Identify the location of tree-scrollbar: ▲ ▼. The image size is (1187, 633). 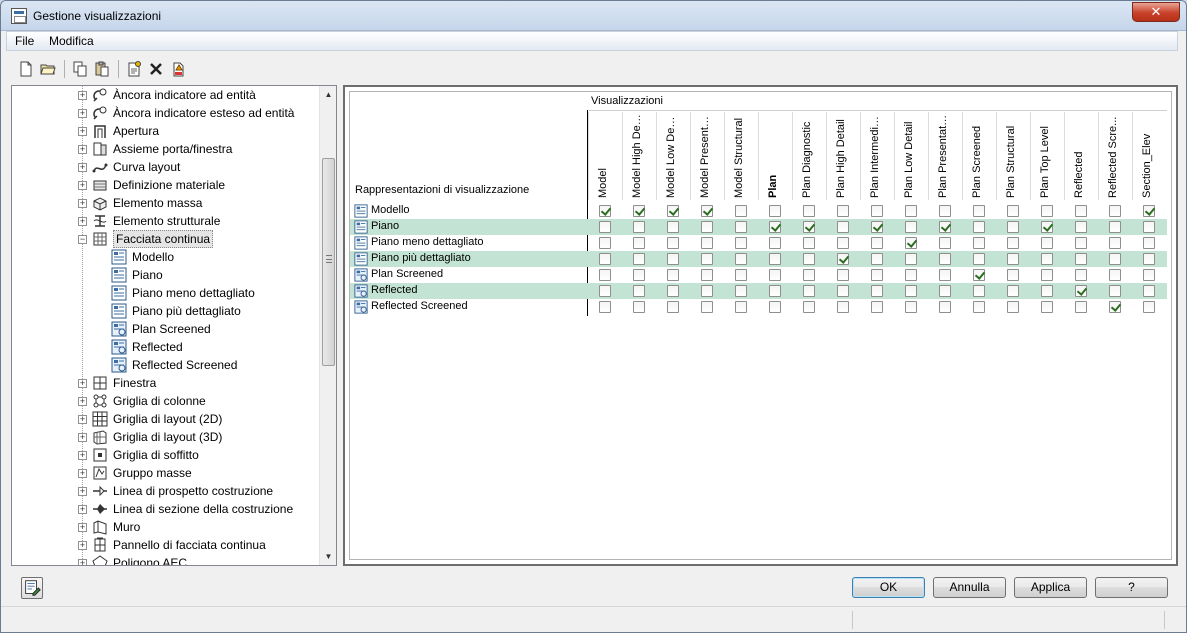
(327, 325).